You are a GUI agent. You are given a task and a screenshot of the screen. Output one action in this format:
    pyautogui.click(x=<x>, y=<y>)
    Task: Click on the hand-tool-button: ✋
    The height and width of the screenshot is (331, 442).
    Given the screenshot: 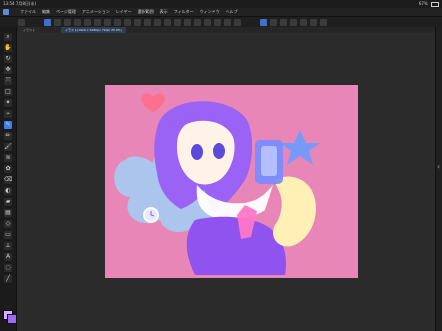 What is the action you would take?
    pyautogui.click(x=8, y=48)
    